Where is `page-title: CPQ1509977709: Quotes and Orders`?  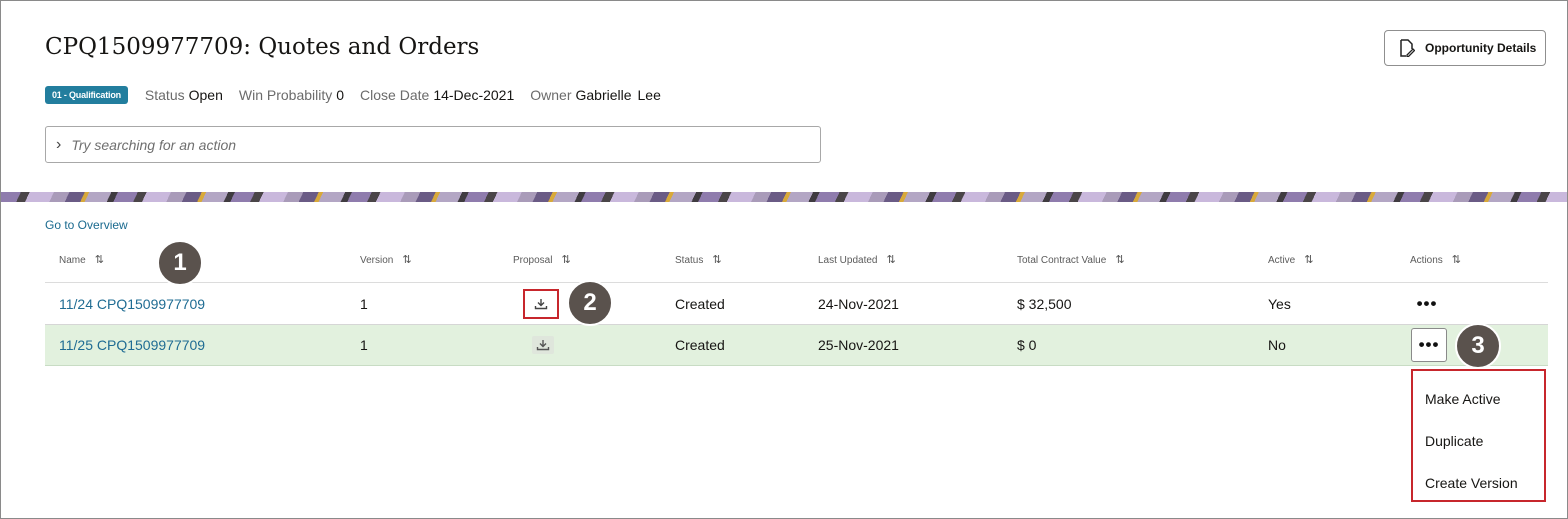
page-title: CPQ1509977709: Quotes and Orders is located at coordinates (262, 47).